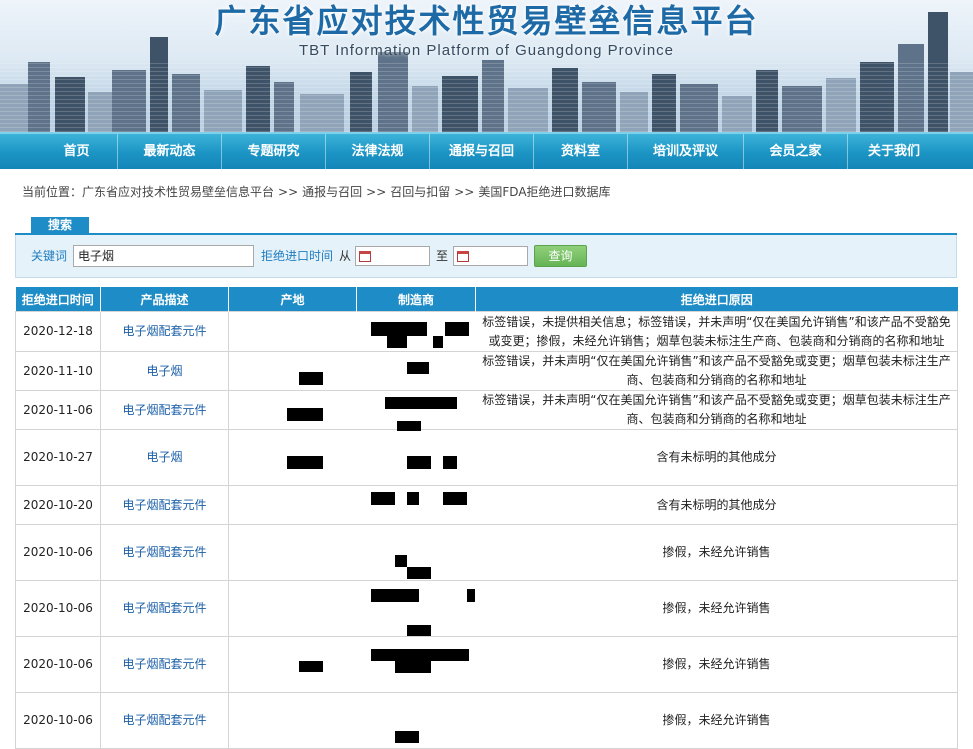 The height and width of the screenshot is (749, 973). What do you see at coordinates (345, 256) in the screenshot?
I see `date-from-label: 从` at bounding box center [345, 256].